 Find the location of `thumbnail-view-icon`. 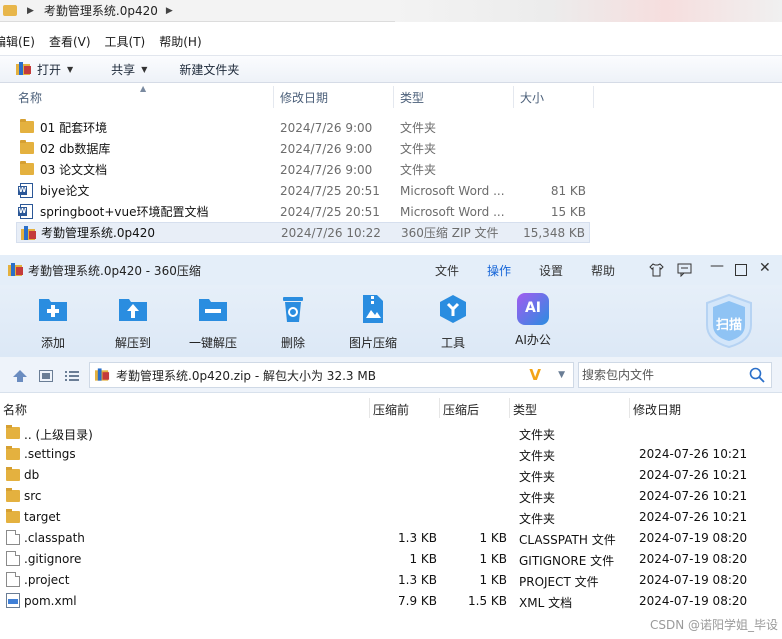

thumbnail-view-icon is located at coordinates (46, 376).